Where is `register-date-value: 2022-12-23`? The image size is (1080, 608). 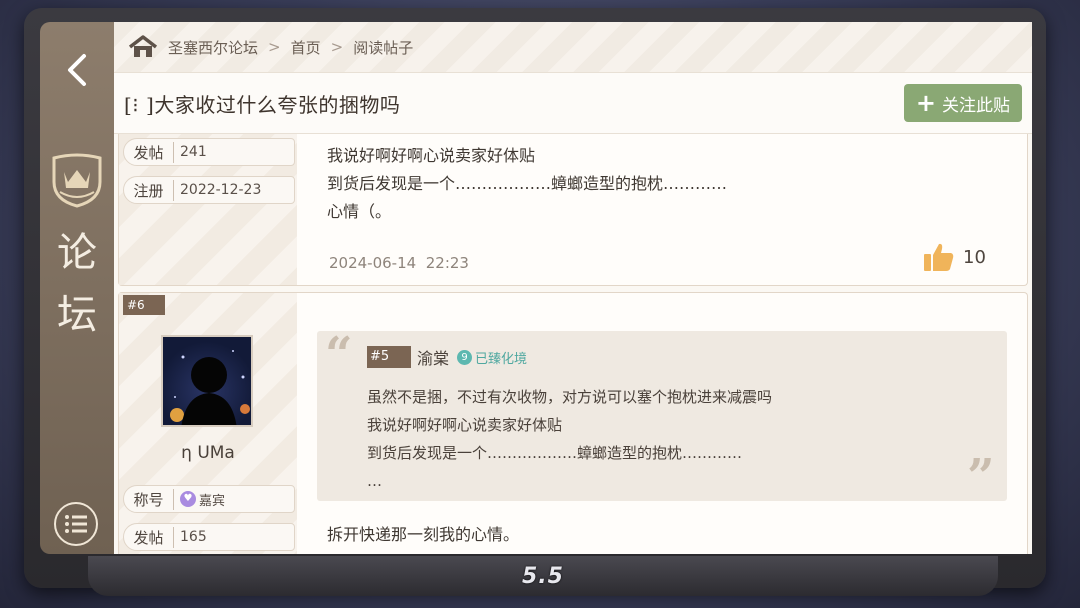 register-date-value: 2022-12-23 is located at coordinates (221, 190).